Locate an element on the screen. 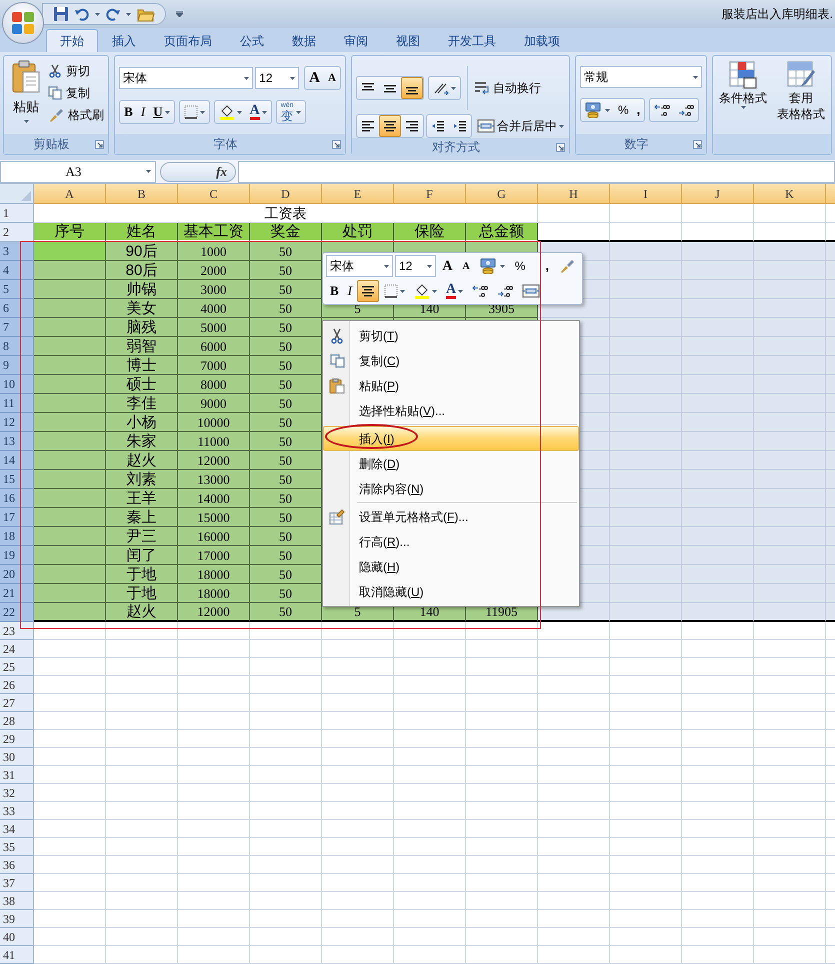 The width and height of the screenshot is (835, 967). italic-button: I is located at coordinates (143, 112).